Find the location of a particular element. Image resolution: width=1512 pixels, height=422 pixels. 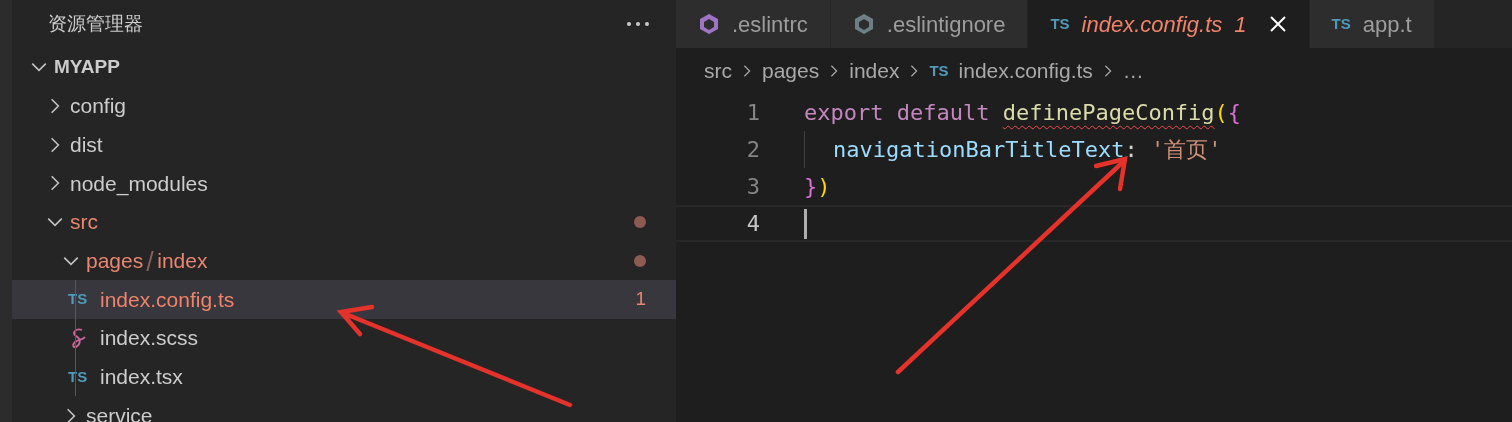

tree-item: dist is located at coordinates (344, 145).